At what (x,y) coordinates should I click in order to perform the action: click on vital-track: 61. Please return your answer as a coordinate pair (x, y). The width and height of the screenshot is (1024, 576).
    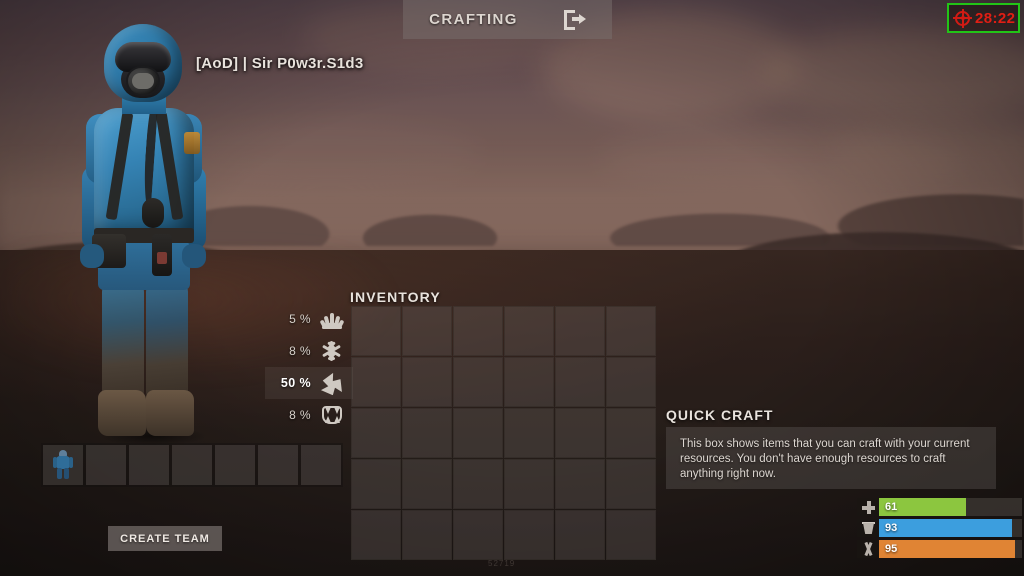
    Looking at the image, I should click on (950, 507).